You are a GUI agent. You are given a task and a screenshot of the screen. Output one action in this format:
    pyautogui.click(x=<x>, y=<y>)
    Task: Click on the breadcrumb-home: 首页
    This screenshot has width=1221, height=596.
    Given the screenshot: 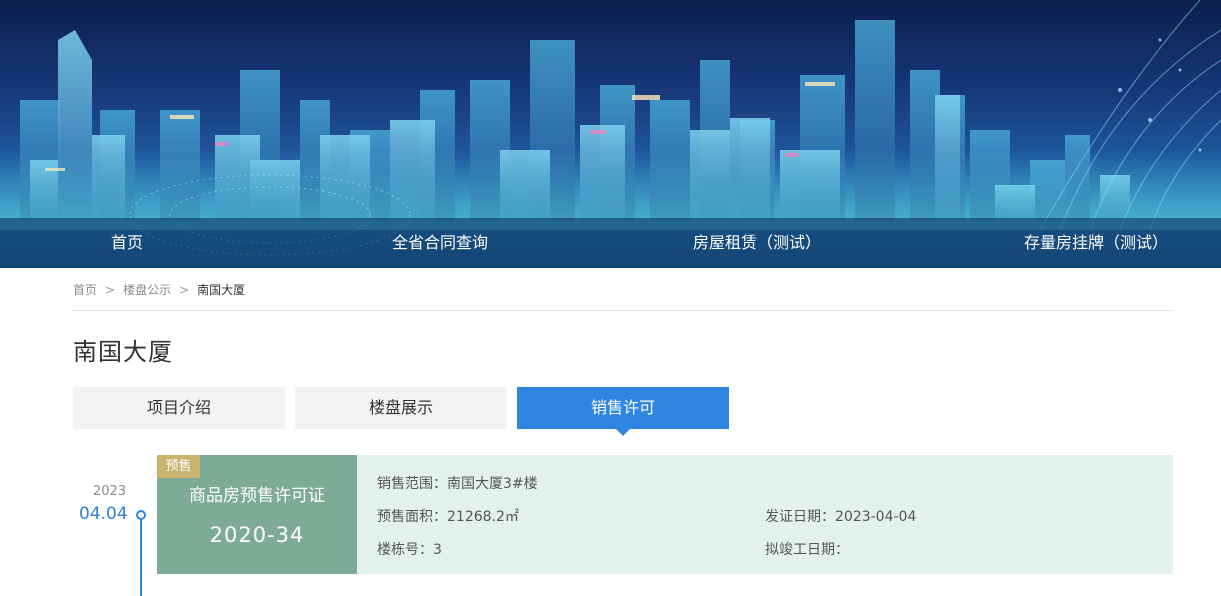 What is the action you would take?
    pyautogui.click(x=85, y=289)
    